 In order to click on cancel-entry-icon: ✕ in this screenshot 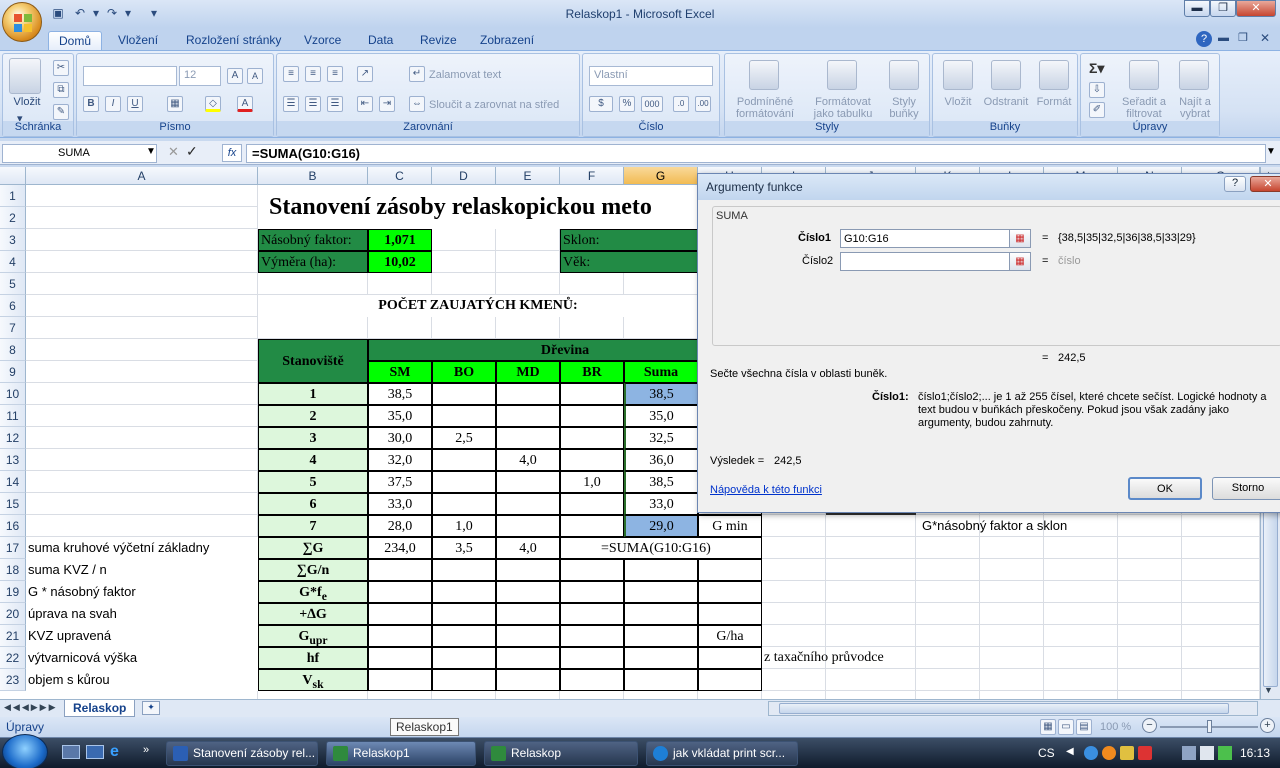, I will do `click(173, 152)`.